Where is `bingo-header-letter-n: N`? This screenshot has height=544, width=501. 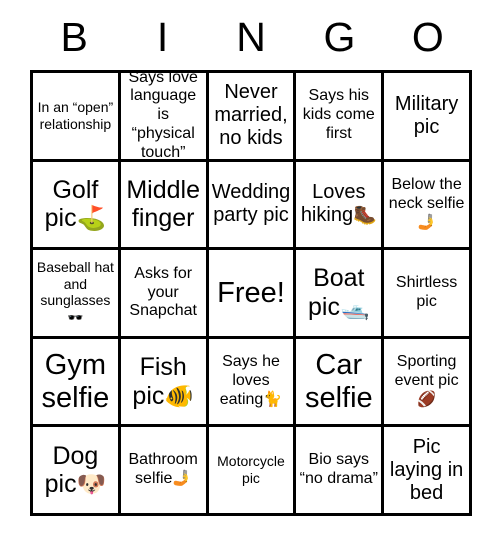 bingo-header-letter-n: N is located at coordinates (251, 37).